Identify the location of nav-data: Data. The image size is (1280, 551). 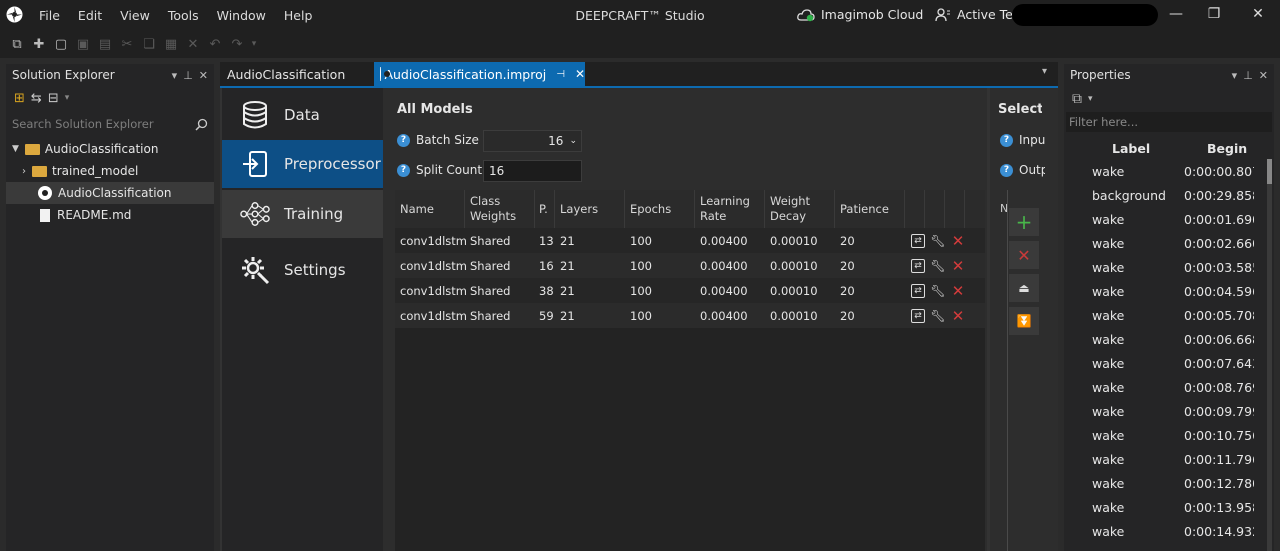
(302, 115).